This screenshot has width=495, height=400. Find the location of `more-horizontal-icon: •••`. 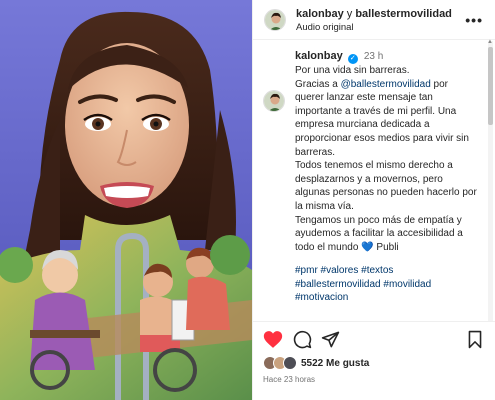

more-horizontal-icon: ••• is located at coordinates (474, 20).